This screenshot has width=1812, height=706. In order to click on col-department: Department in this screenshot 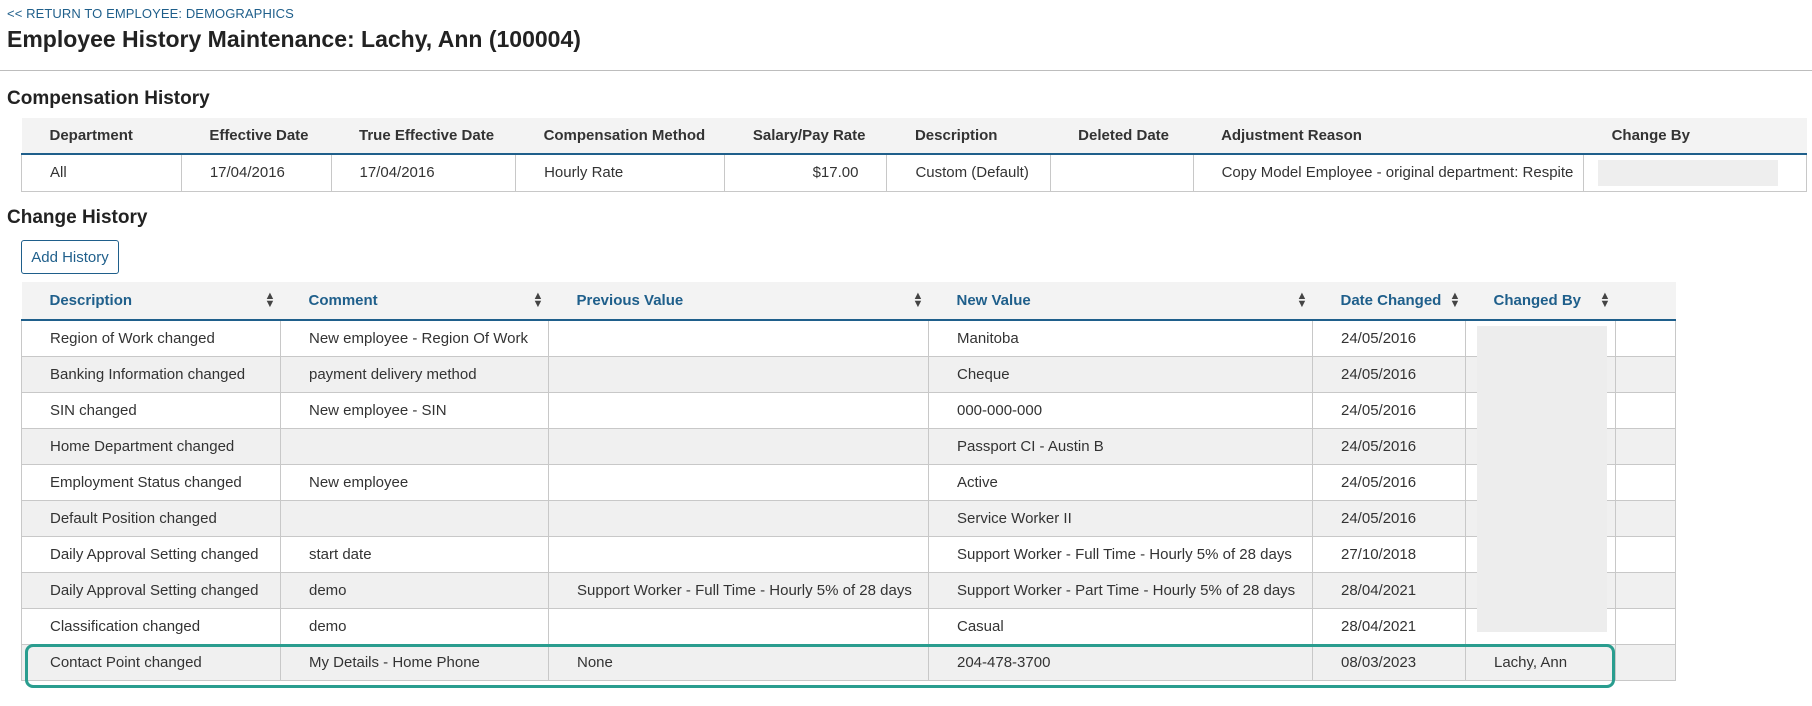, I will do `click(101, 136)`.